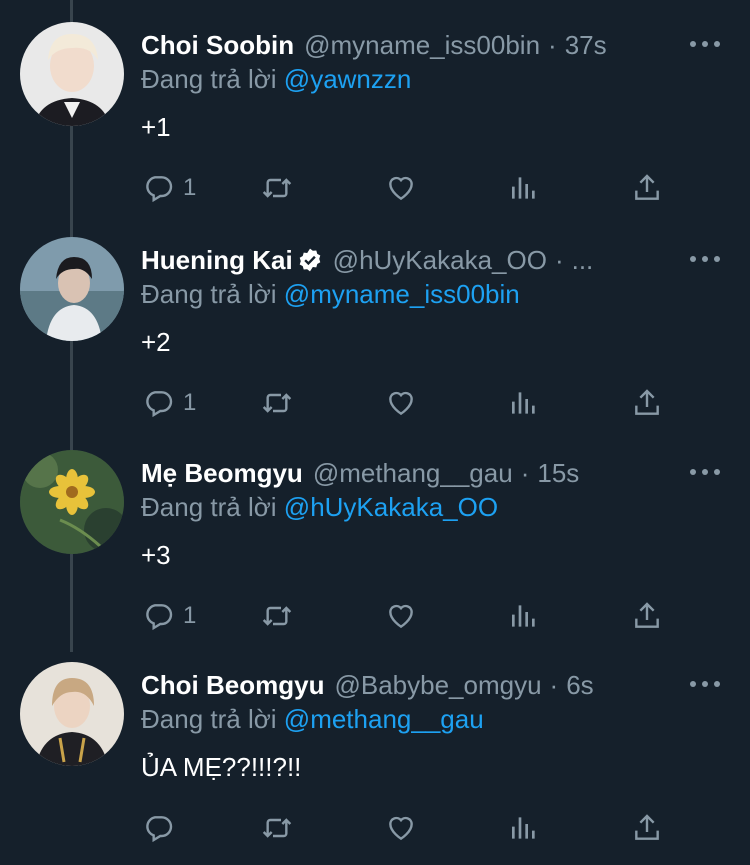  Describe the element at coordinates (579, 685) in the screenshot. I see `timestamp: 6s` at that location.